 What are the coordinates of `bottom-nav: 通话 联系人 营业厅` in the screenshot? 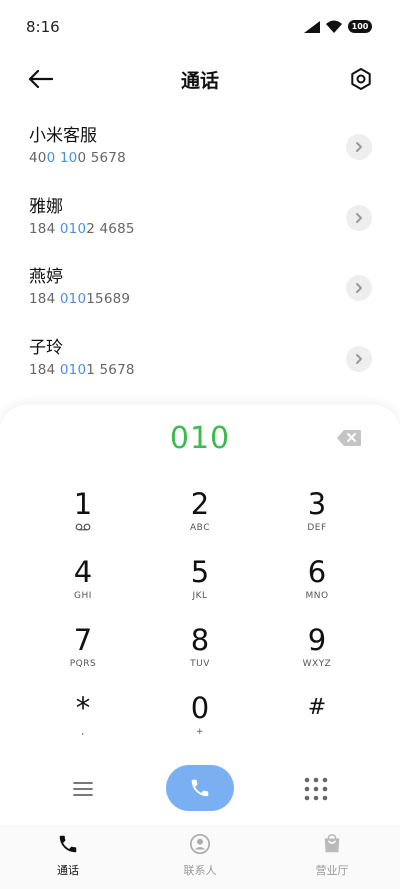 It's located at (200, 857).